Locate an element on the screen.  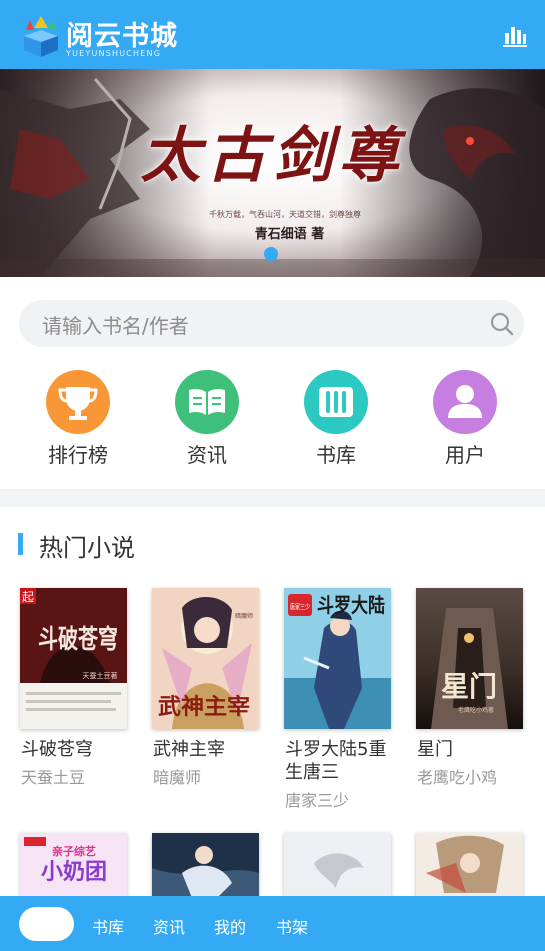
banner-tagline: 千秋万载，气吞山河，天道交错，剑尊独尊 is located at coordinates (285, 214).